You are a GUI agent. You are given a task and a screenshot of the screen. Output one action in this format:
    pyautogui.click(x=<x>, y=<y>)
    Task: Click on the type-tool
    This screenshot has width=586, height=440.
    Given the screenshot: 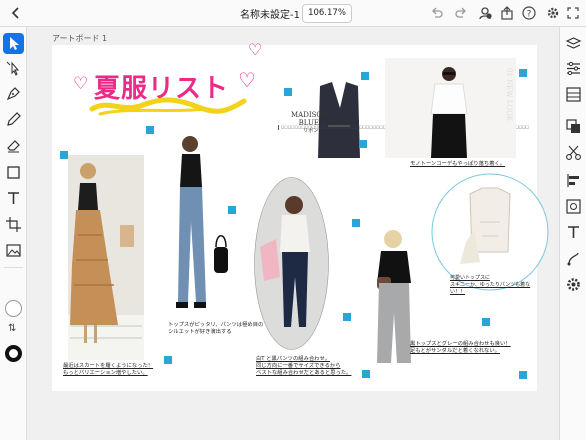 What is the action you would take?
    pyautogui.click(x=13, y=198)
    